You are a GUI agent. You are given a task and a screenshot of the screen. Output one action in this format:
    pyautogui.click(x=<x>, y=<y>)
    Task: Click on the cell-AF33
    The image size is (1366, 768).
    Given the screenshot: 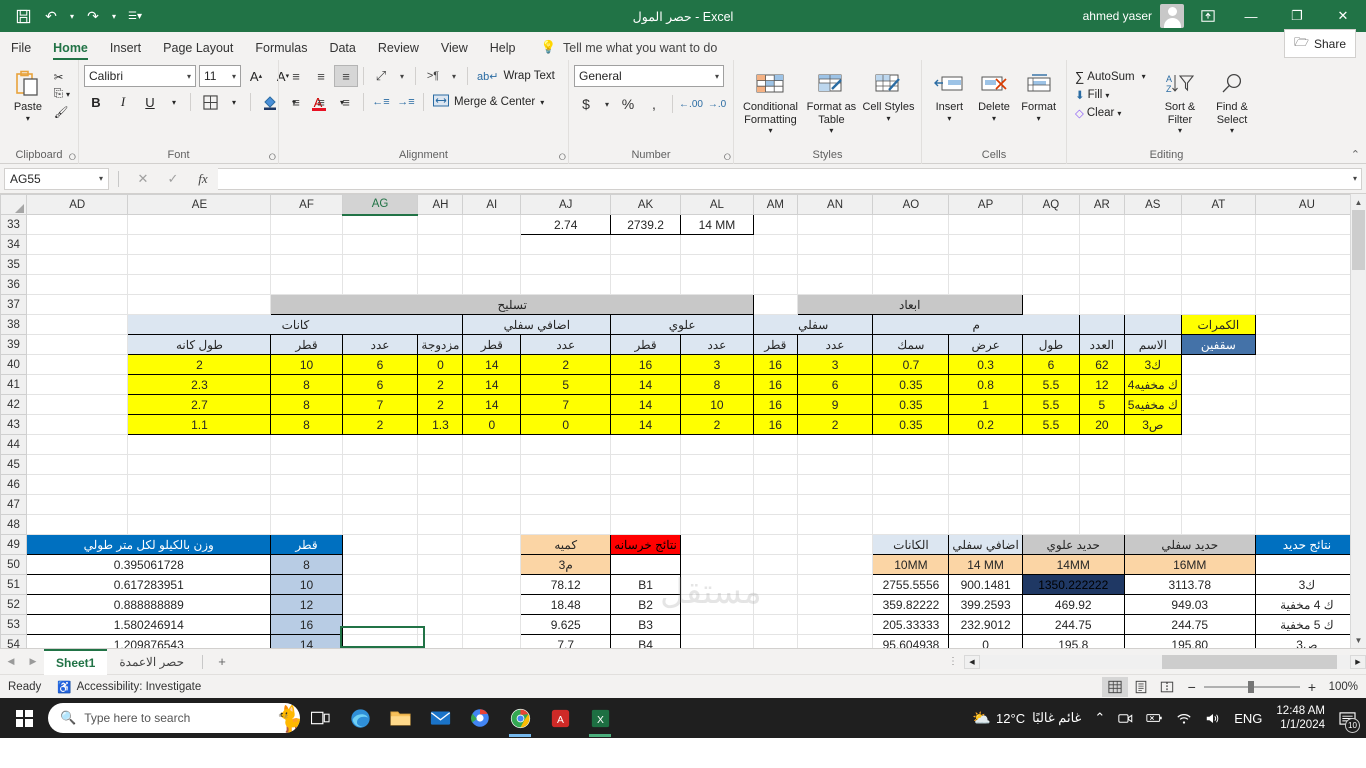 What is the action you would take?
    pyautogui.click(x=306, y=224)
    